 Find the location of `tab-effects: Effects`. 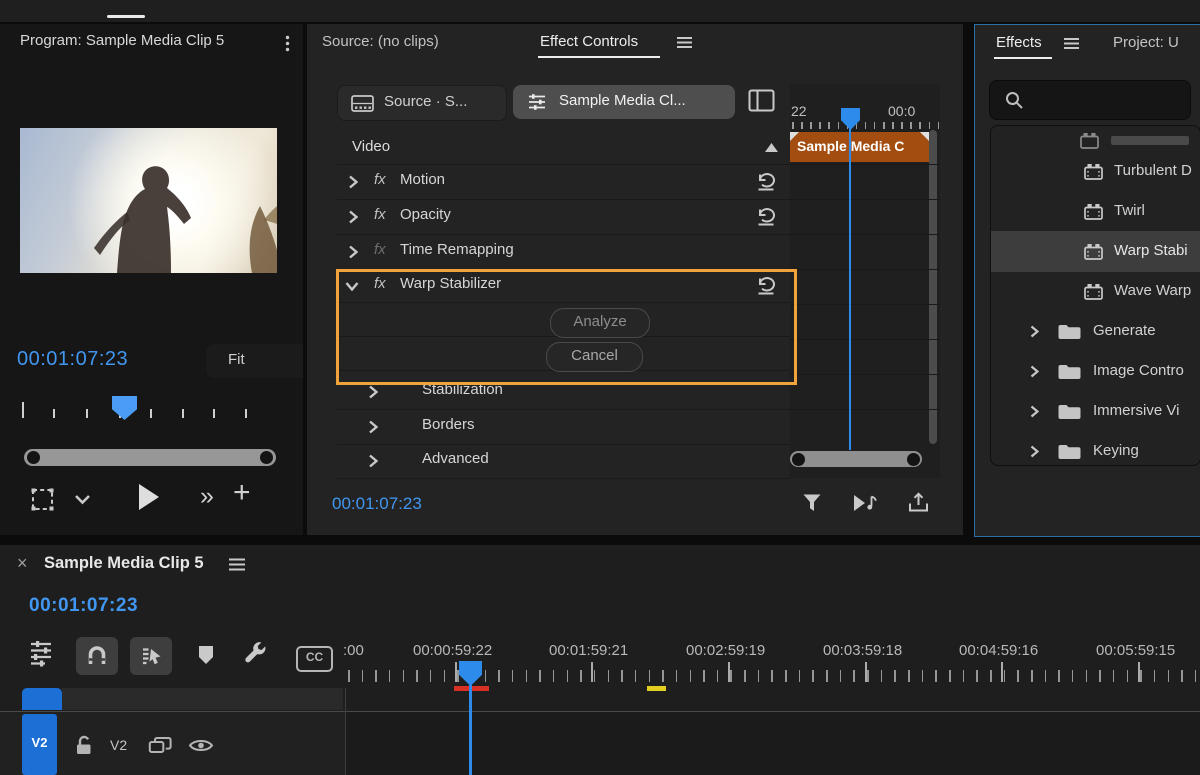

tab-effects: Effects is located at coordinates (1019, 42).